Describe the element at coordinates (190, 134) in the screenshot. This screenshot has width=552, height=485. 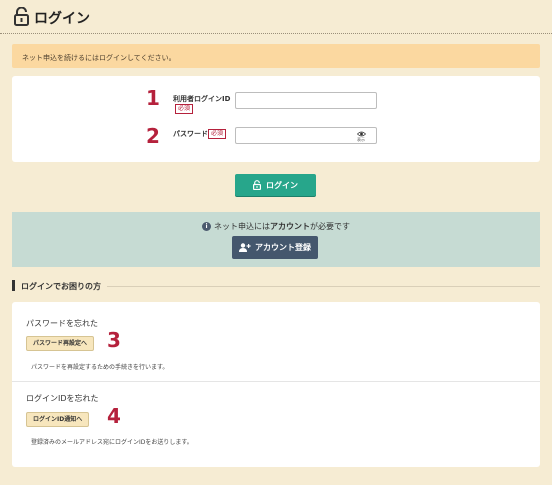
I see `password-label: パスワード` at that location.